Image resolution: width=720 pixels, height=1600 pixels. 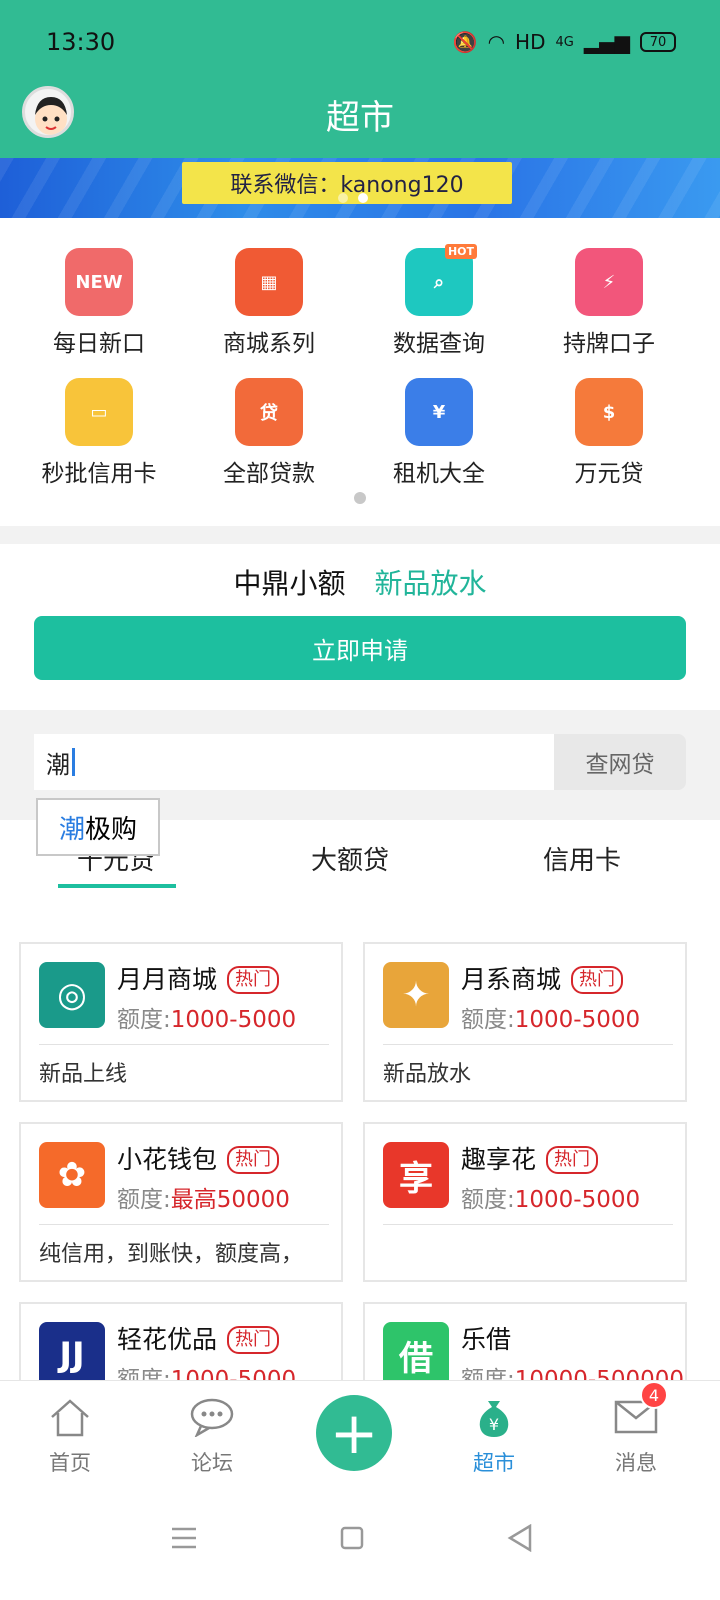 I want to click on mute-icon: 🔕, so click(x=465, y=42).